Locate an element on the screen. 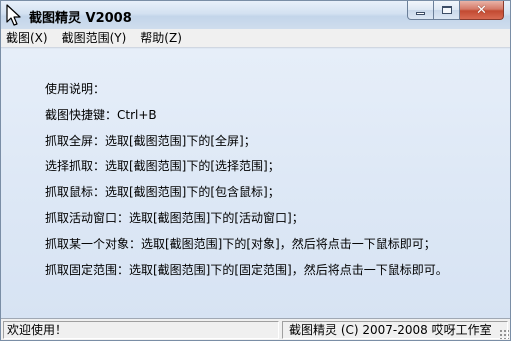 The width and height of the screenshot is (511, 341). menu-capture-range: 截图范围(Y) is located at coordinates (94, 38).